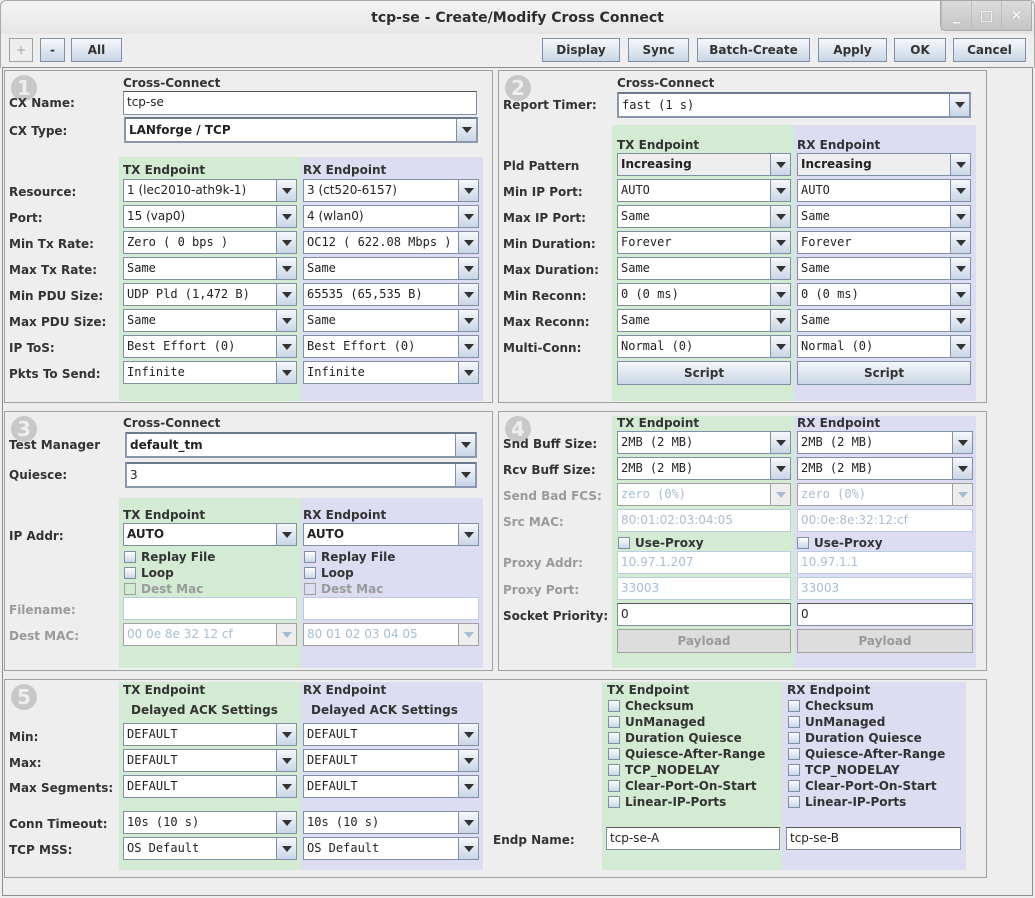 This screenshot has height=898, width=1035. I want to click on rx-min-pdu-size-select: 65535 (65,535 B), so click(391, 294).